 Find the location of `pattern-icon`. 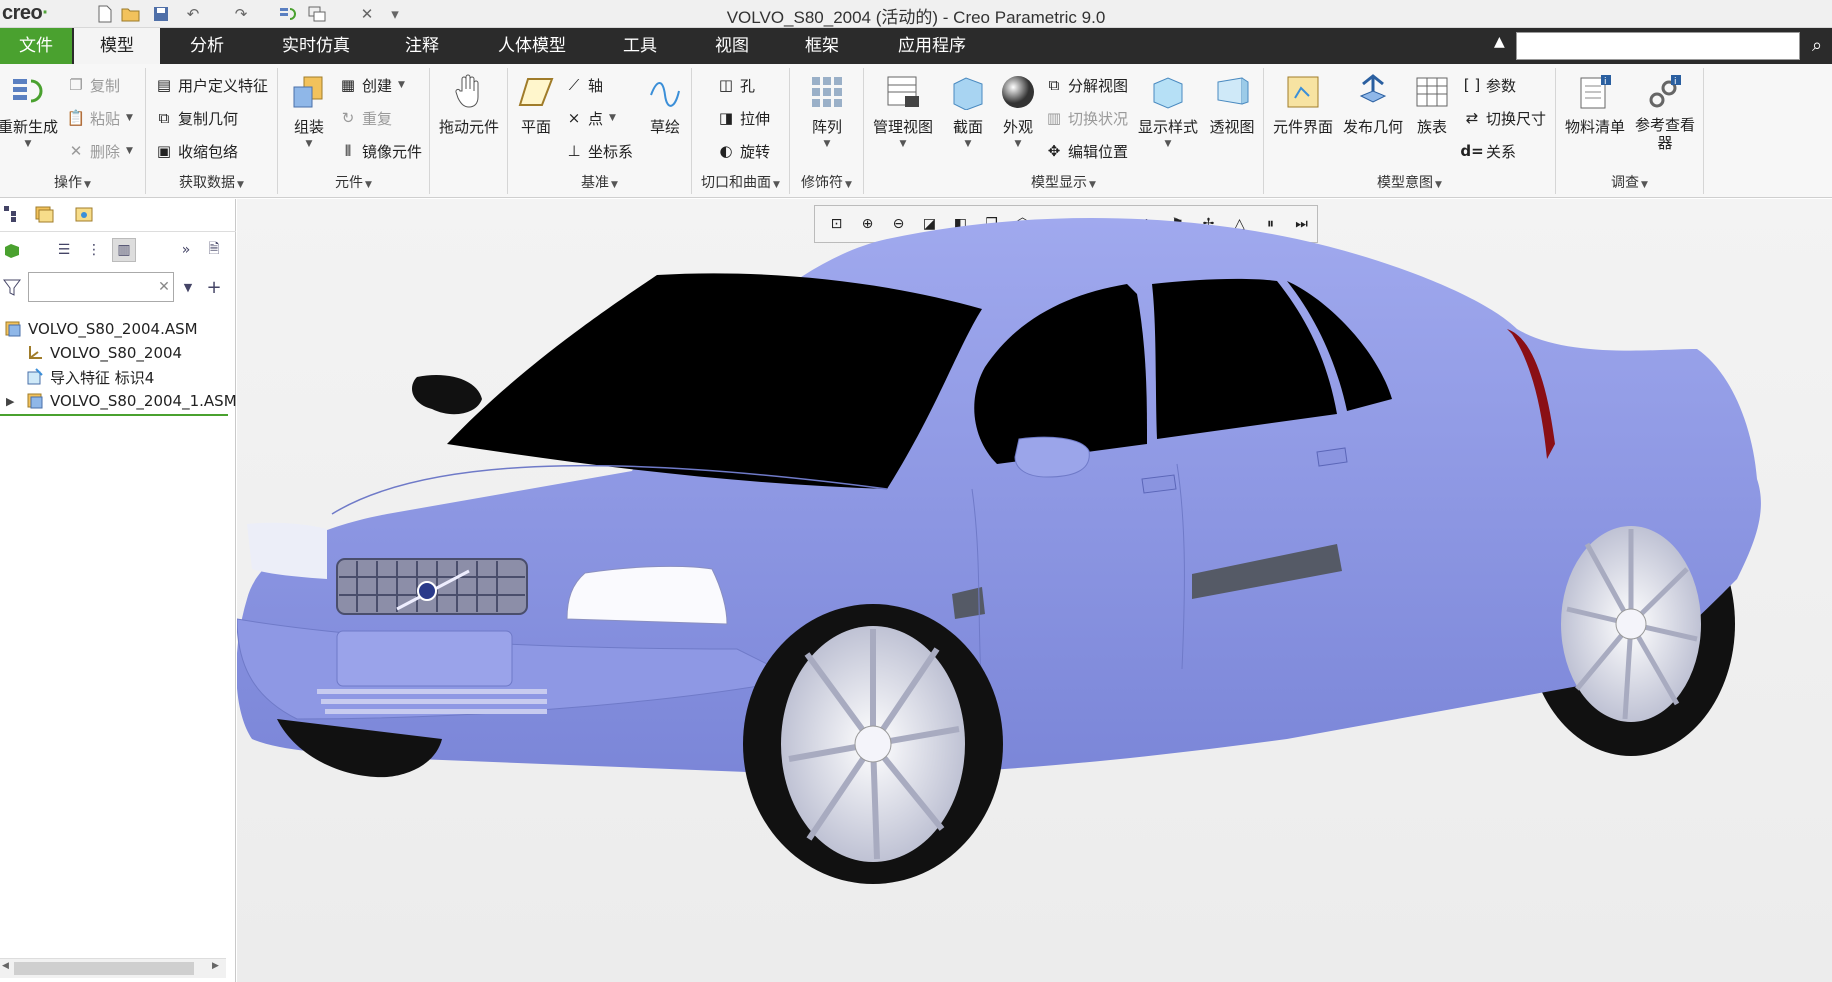

pattern-icon is located at coordinates (827, 92).